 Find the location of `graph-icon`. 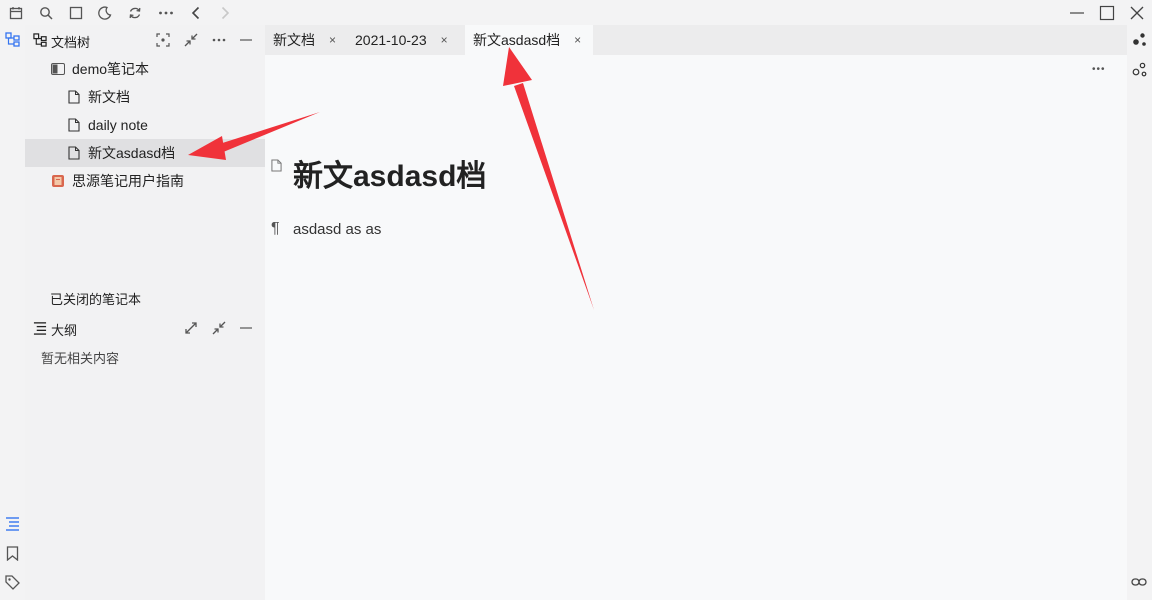

graph-icon is located at coordinates (1139, 39).